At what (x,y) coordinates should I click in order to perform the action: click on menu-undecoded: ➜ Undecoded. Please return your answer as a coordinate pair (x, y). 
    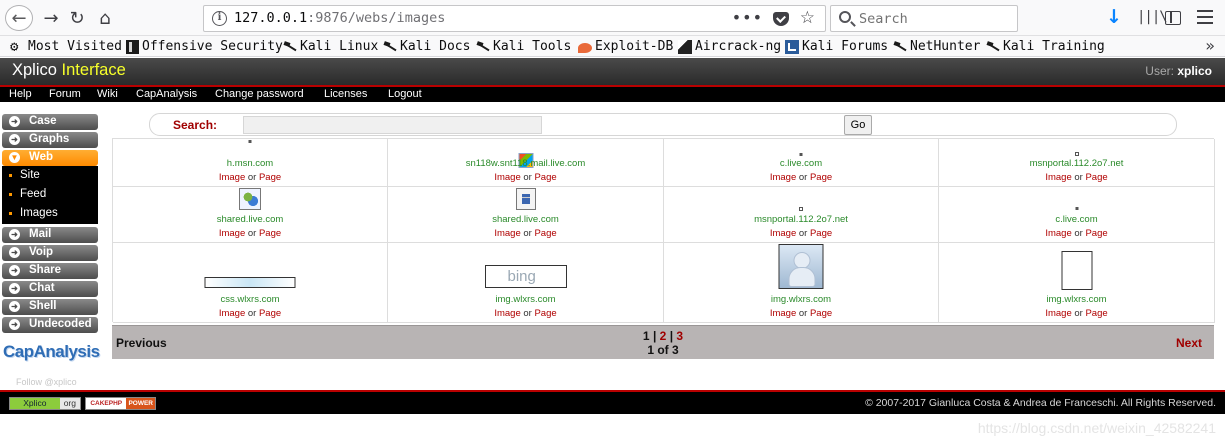
    Looking at the image, I should click on (50, 325).